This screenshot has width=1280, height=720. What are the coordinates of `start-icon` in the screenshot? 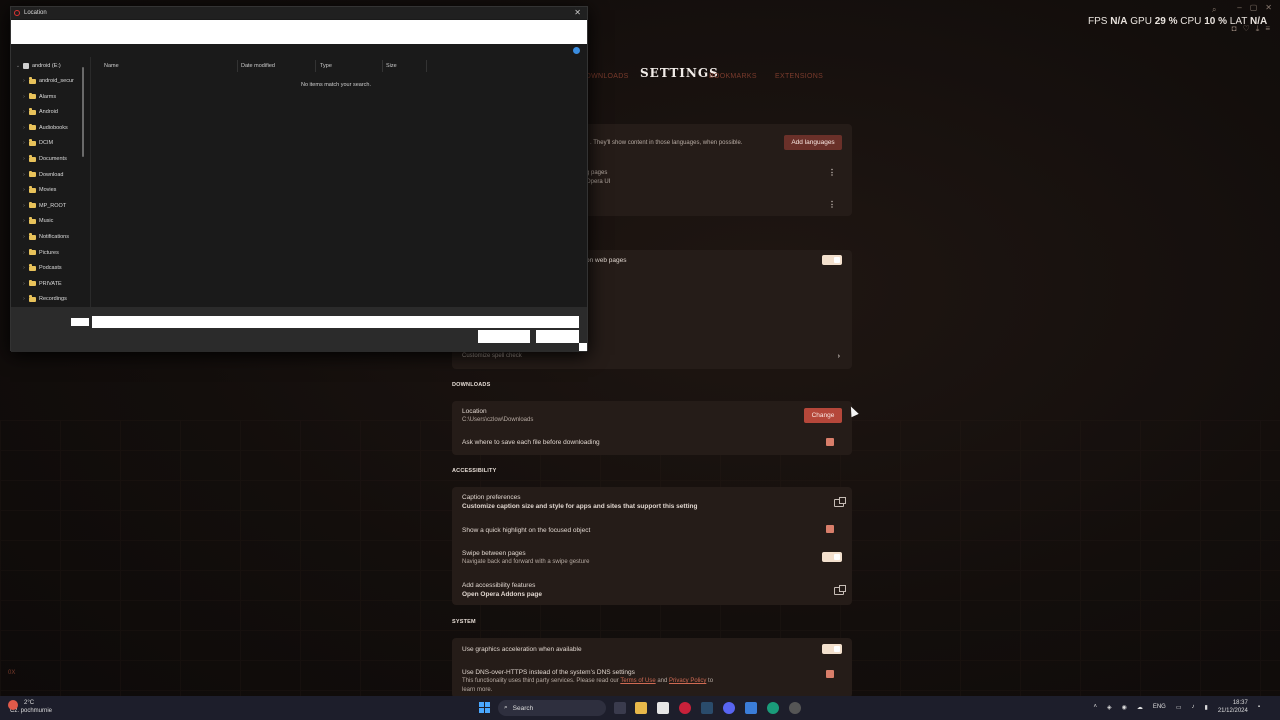 It's located at (484, 707).